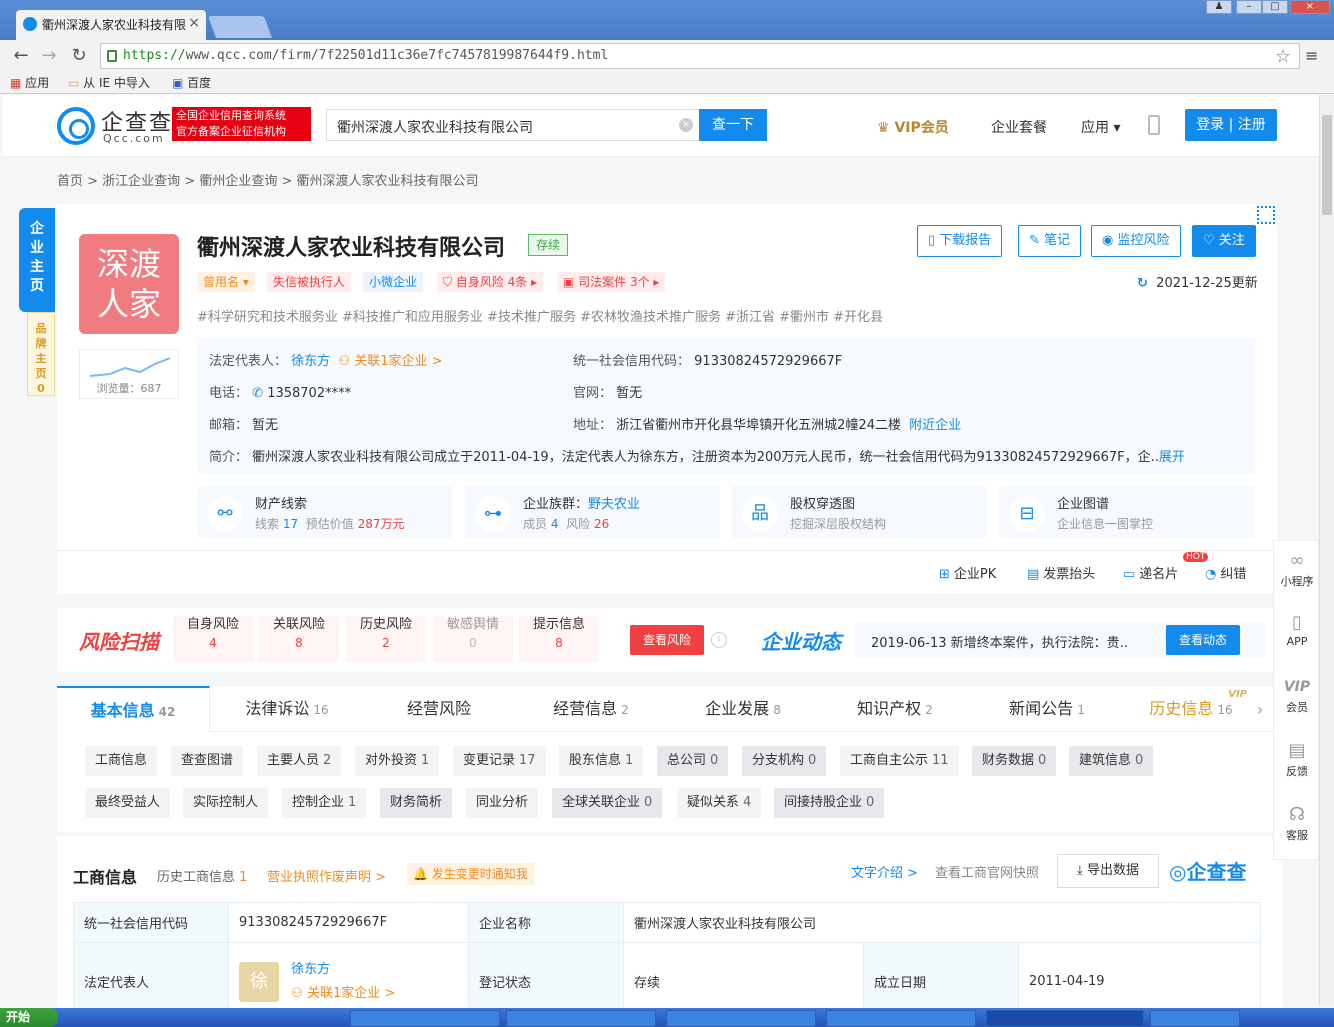 The height and width of the screenshot is (1027, 1334). Describe the element at coordinates (1297, 823) in the screenshot. I see `customer-service-button: ☊ 客服` at that location.